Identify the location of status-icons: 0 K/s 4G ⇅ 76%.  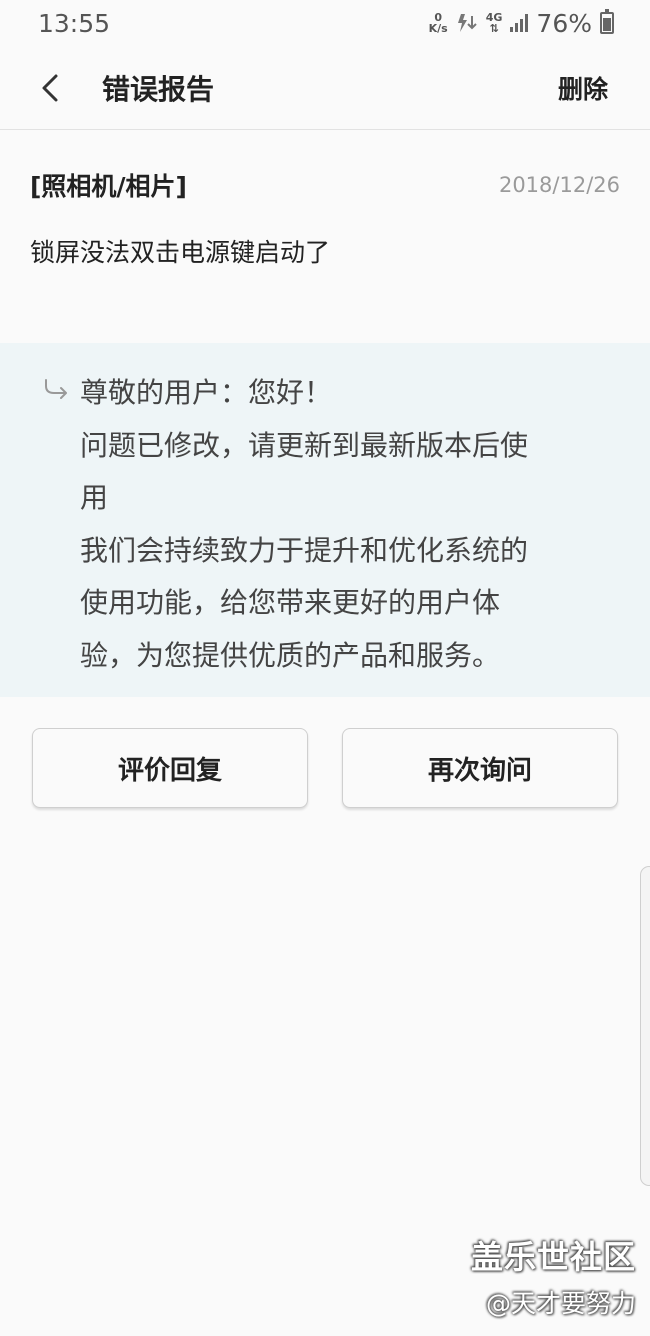
(521, 23).